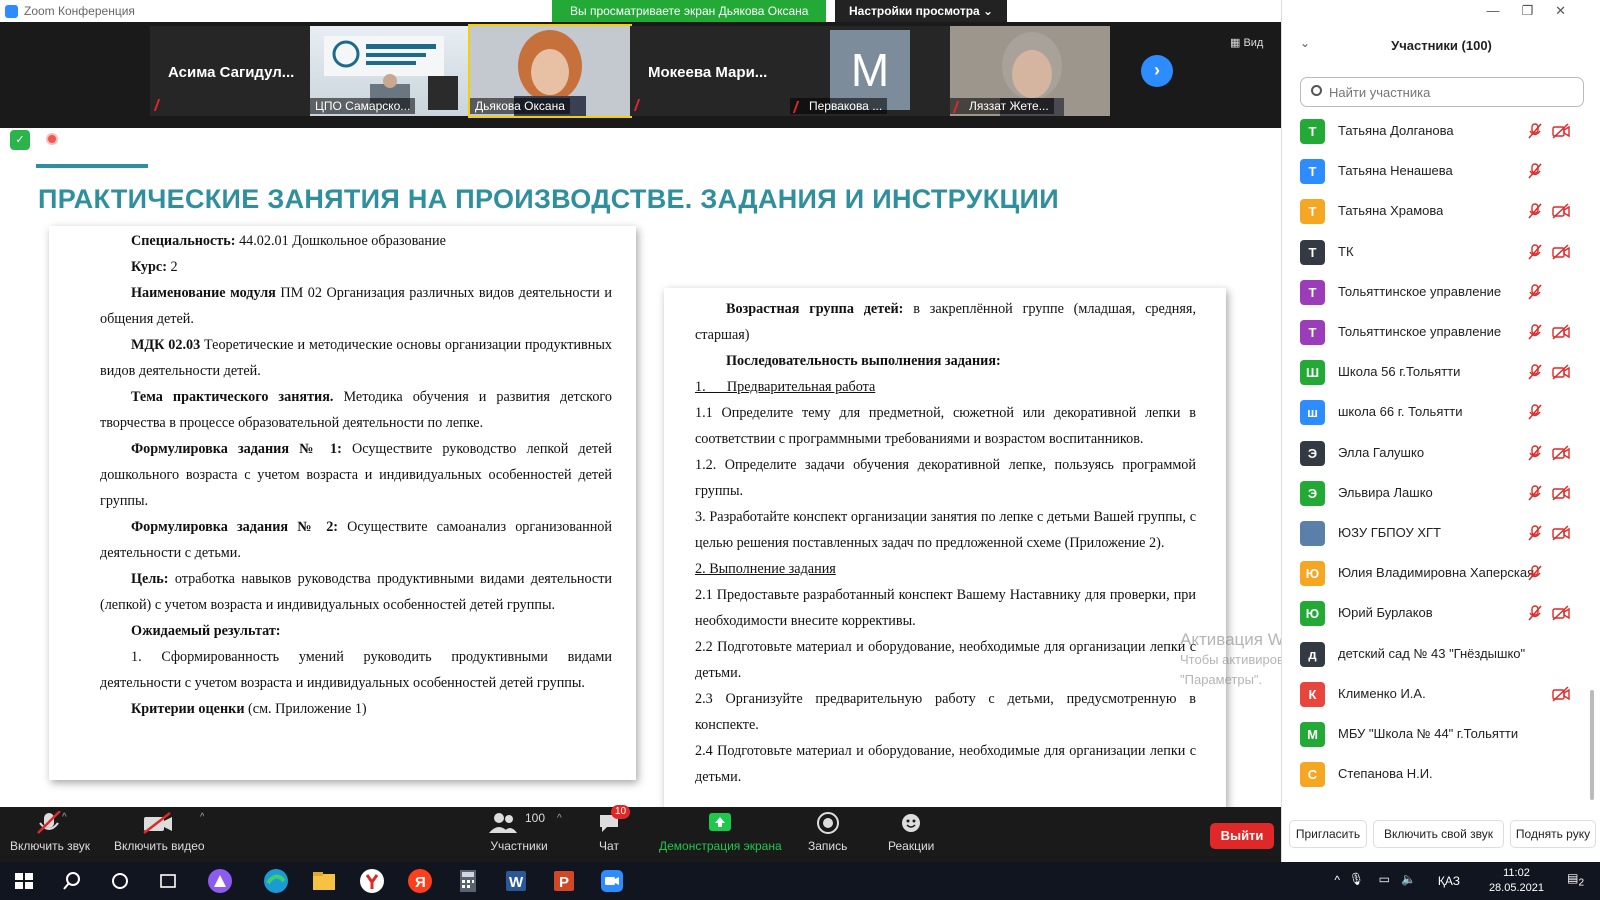 The height and width of the screenshot is (900, 1600). I want to click on participant-row: Ю Юлия Владимировна Хаперская, so click(1437, 573).